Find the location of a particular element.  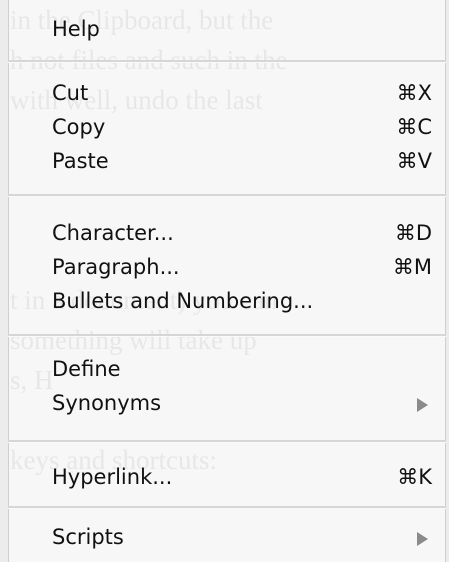

menu-item-character: Character... ⌘D is located at coordinates (227, 235).